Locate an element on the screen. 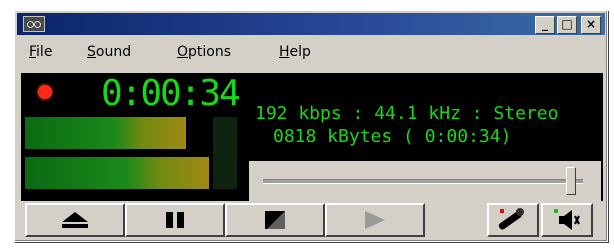  minimize-icon: _ is located at coordinates (545, 24).